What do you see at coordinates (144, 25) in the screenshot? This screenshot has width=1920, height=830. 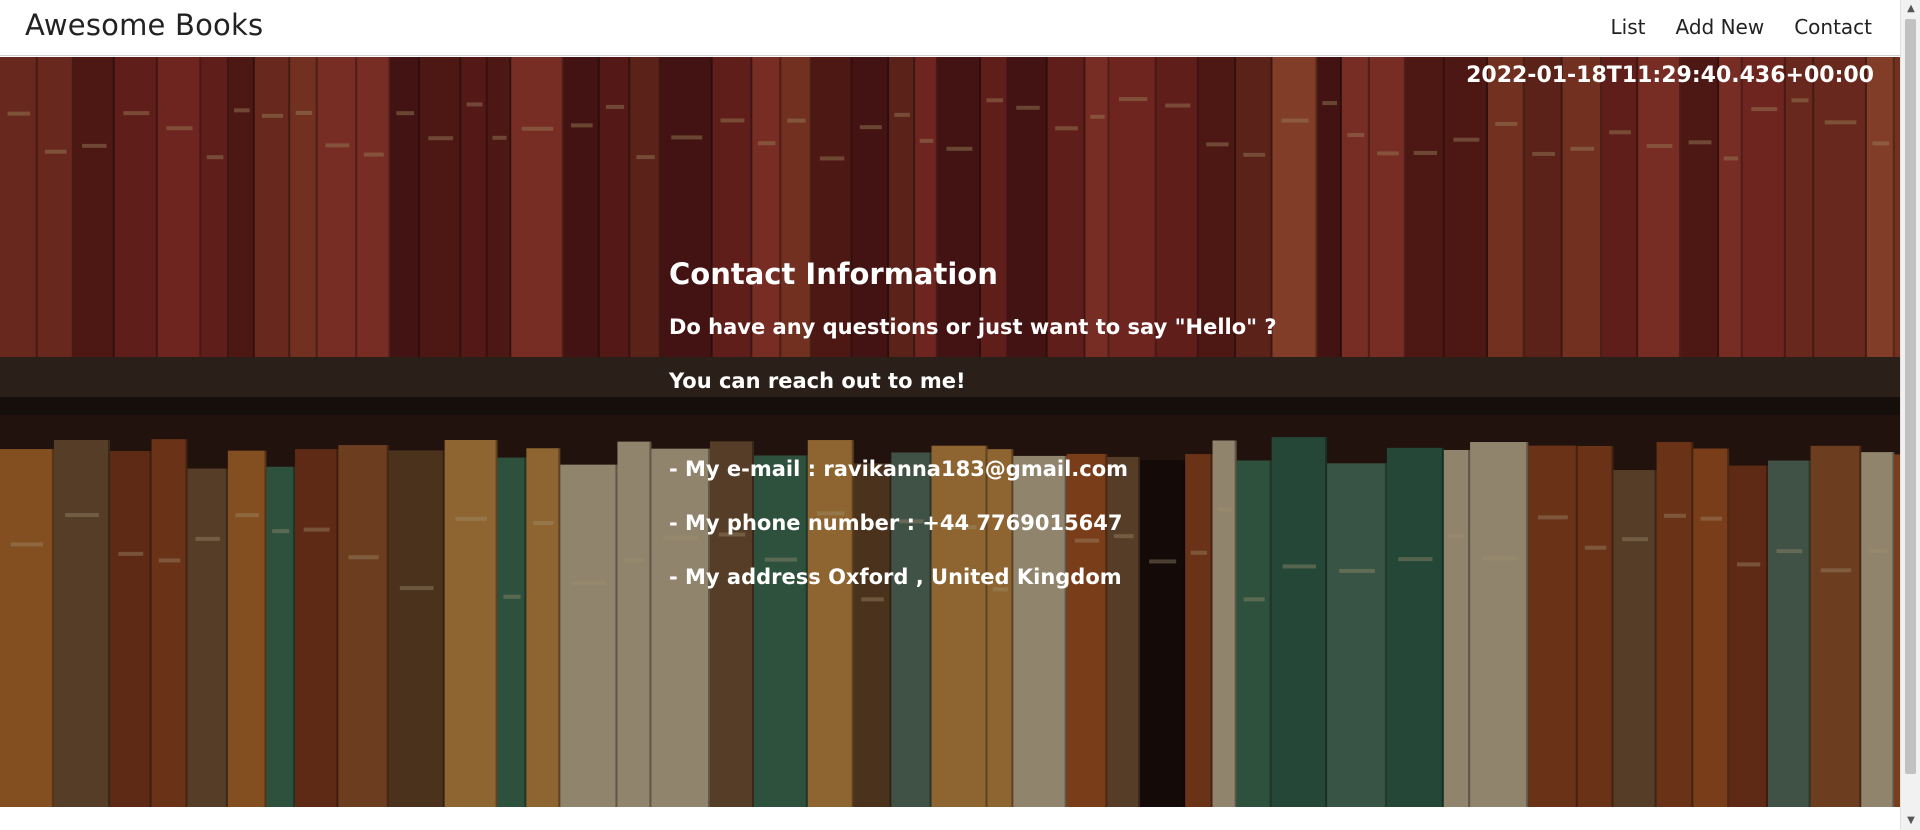 I see `brand-logo: Awesome Books` at bounding box center [144, 25].